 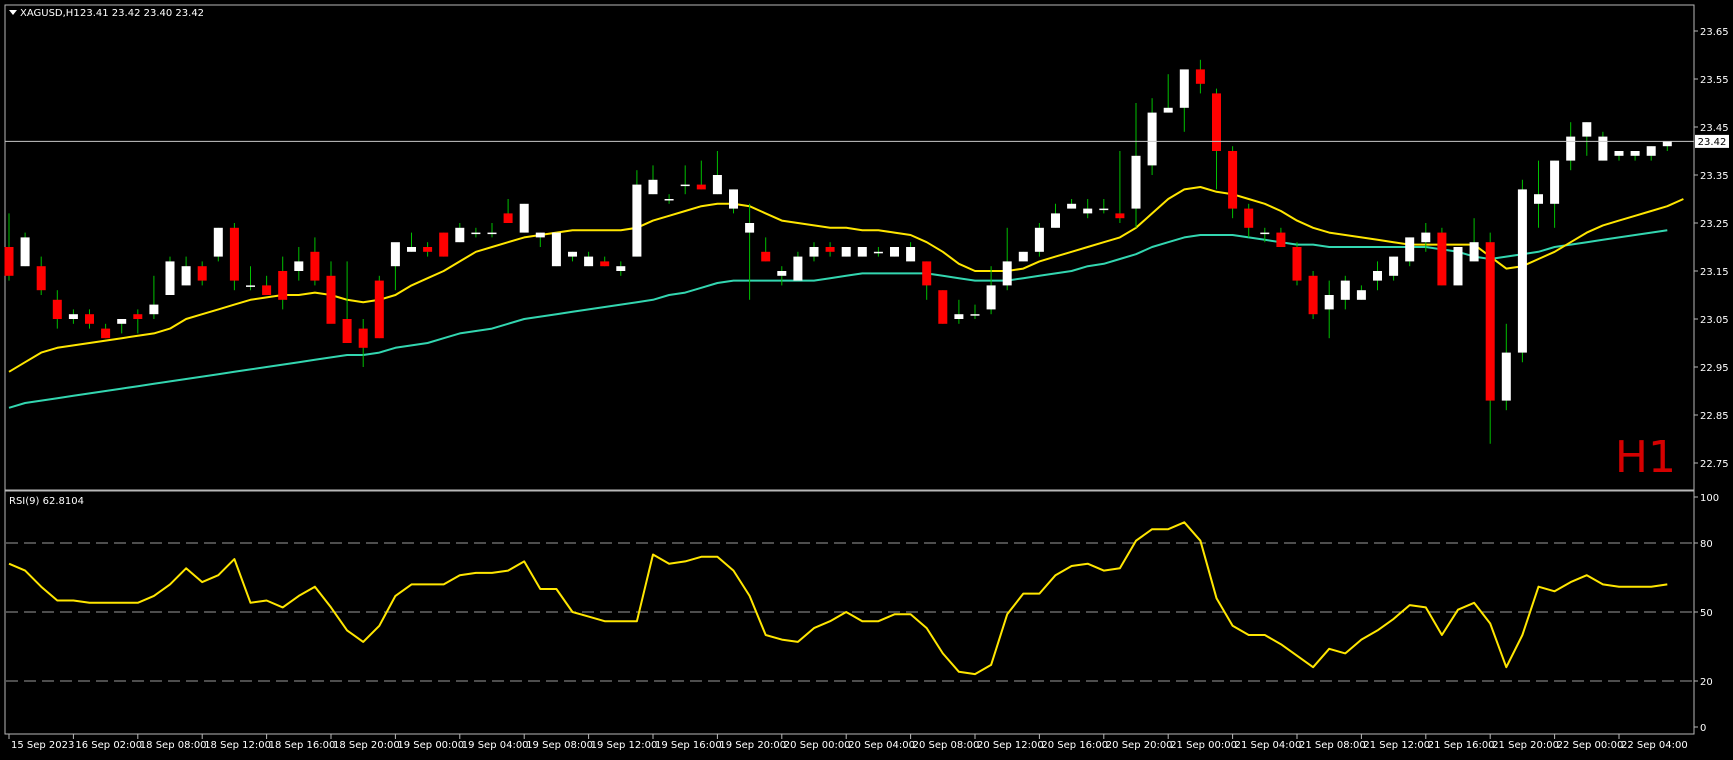 I want to click on rsi-tick-label: 20, so click(x=1706, y=682).